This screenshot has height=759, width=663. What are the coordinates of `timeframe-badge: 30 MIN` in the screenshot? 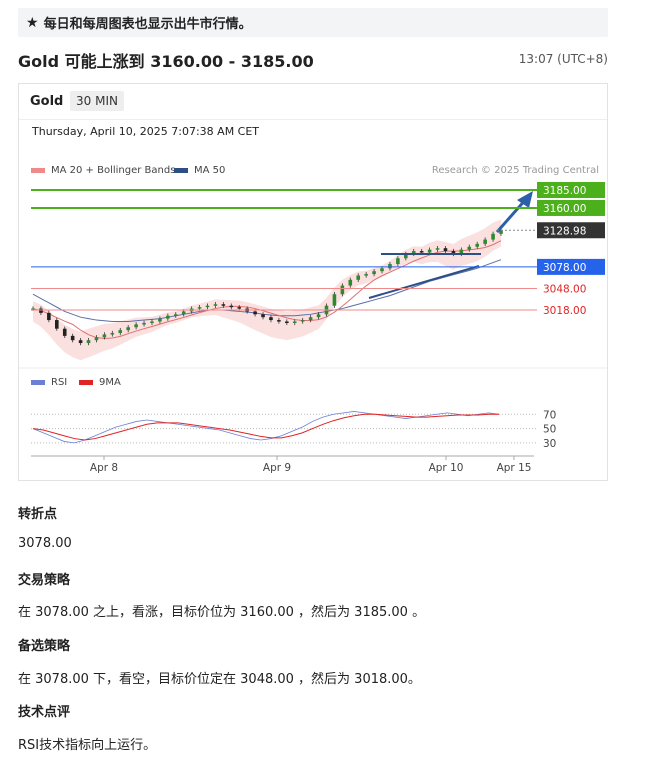 It's located at (97, 101).